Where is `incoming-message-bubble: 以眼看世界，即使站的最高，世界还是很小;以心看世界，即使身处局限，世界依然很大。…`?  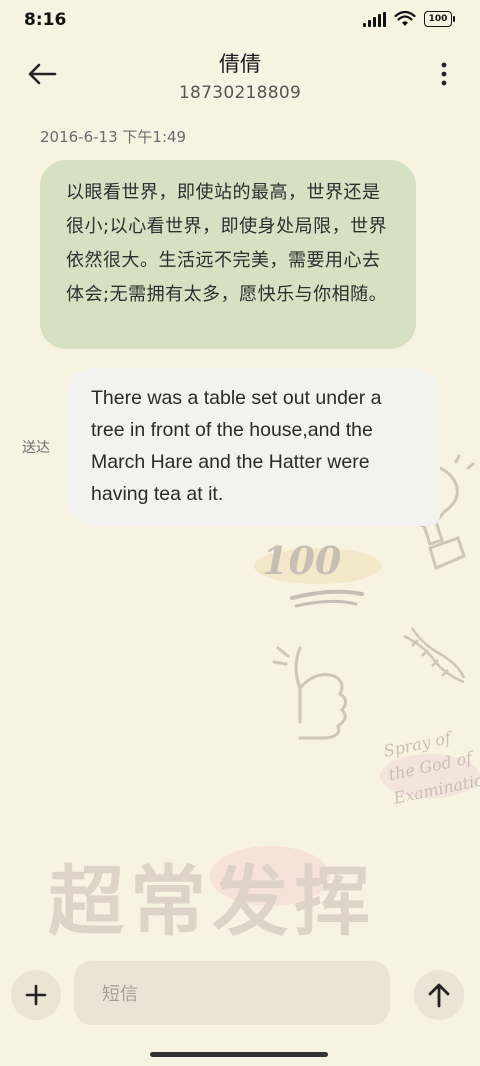
incoming-message-bubble: 以眼看世界，即使站的最高，世界还是很小;以心看世界，即使身处局限，世界依然很大。… is located at coordinates (228, 254).